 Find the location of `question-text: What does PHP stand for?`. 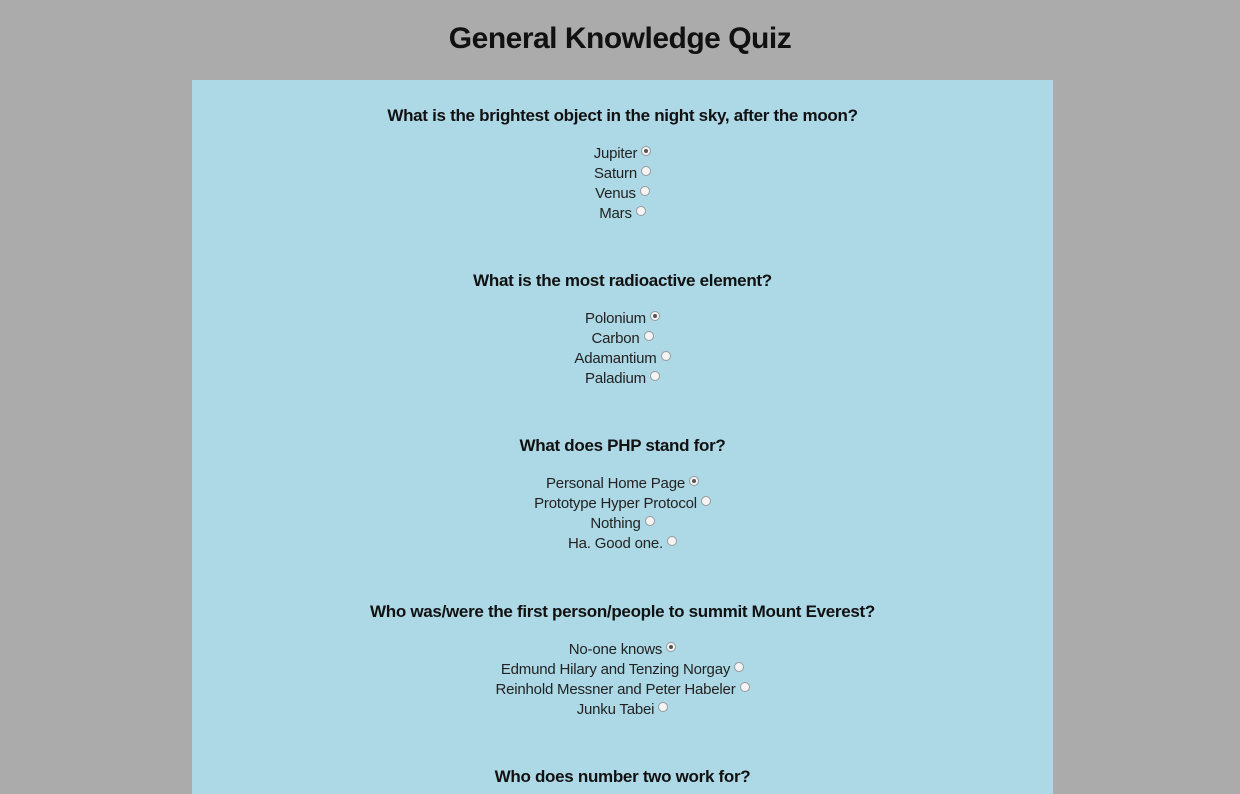

question-text: What does PHP stand for? is located at coordinates (622, 445).